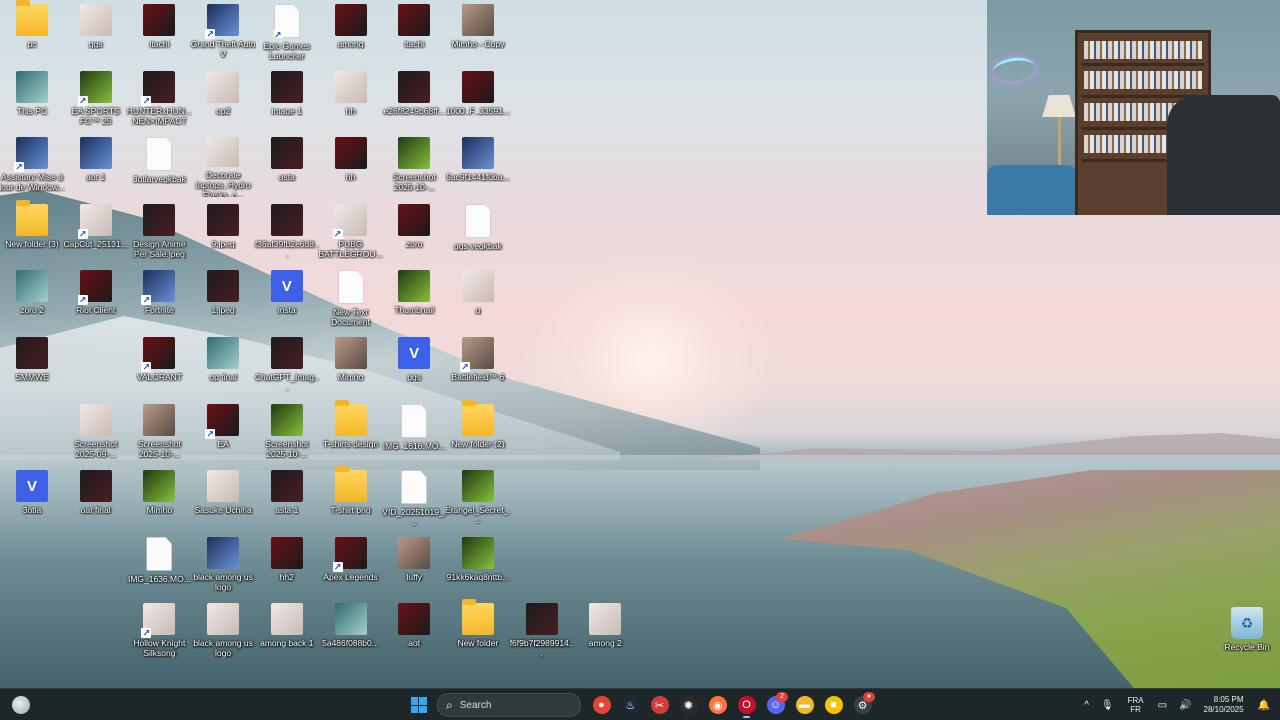 Image resolution: width=1280 pixels, height=720 pixels. What do you see at coordinates (287, 631) in the screenshot?
I see `desktop-icon: among back 1` at bounding box center [287, 631].